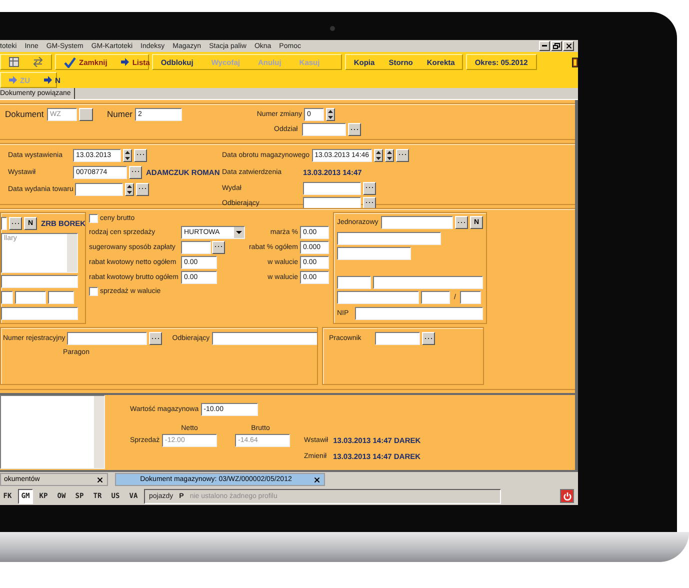 This screenshot has height=588, width=689. Describe the element at coordinates (70, 62) in the screenshot. I see `checkmark-icon` at that location.